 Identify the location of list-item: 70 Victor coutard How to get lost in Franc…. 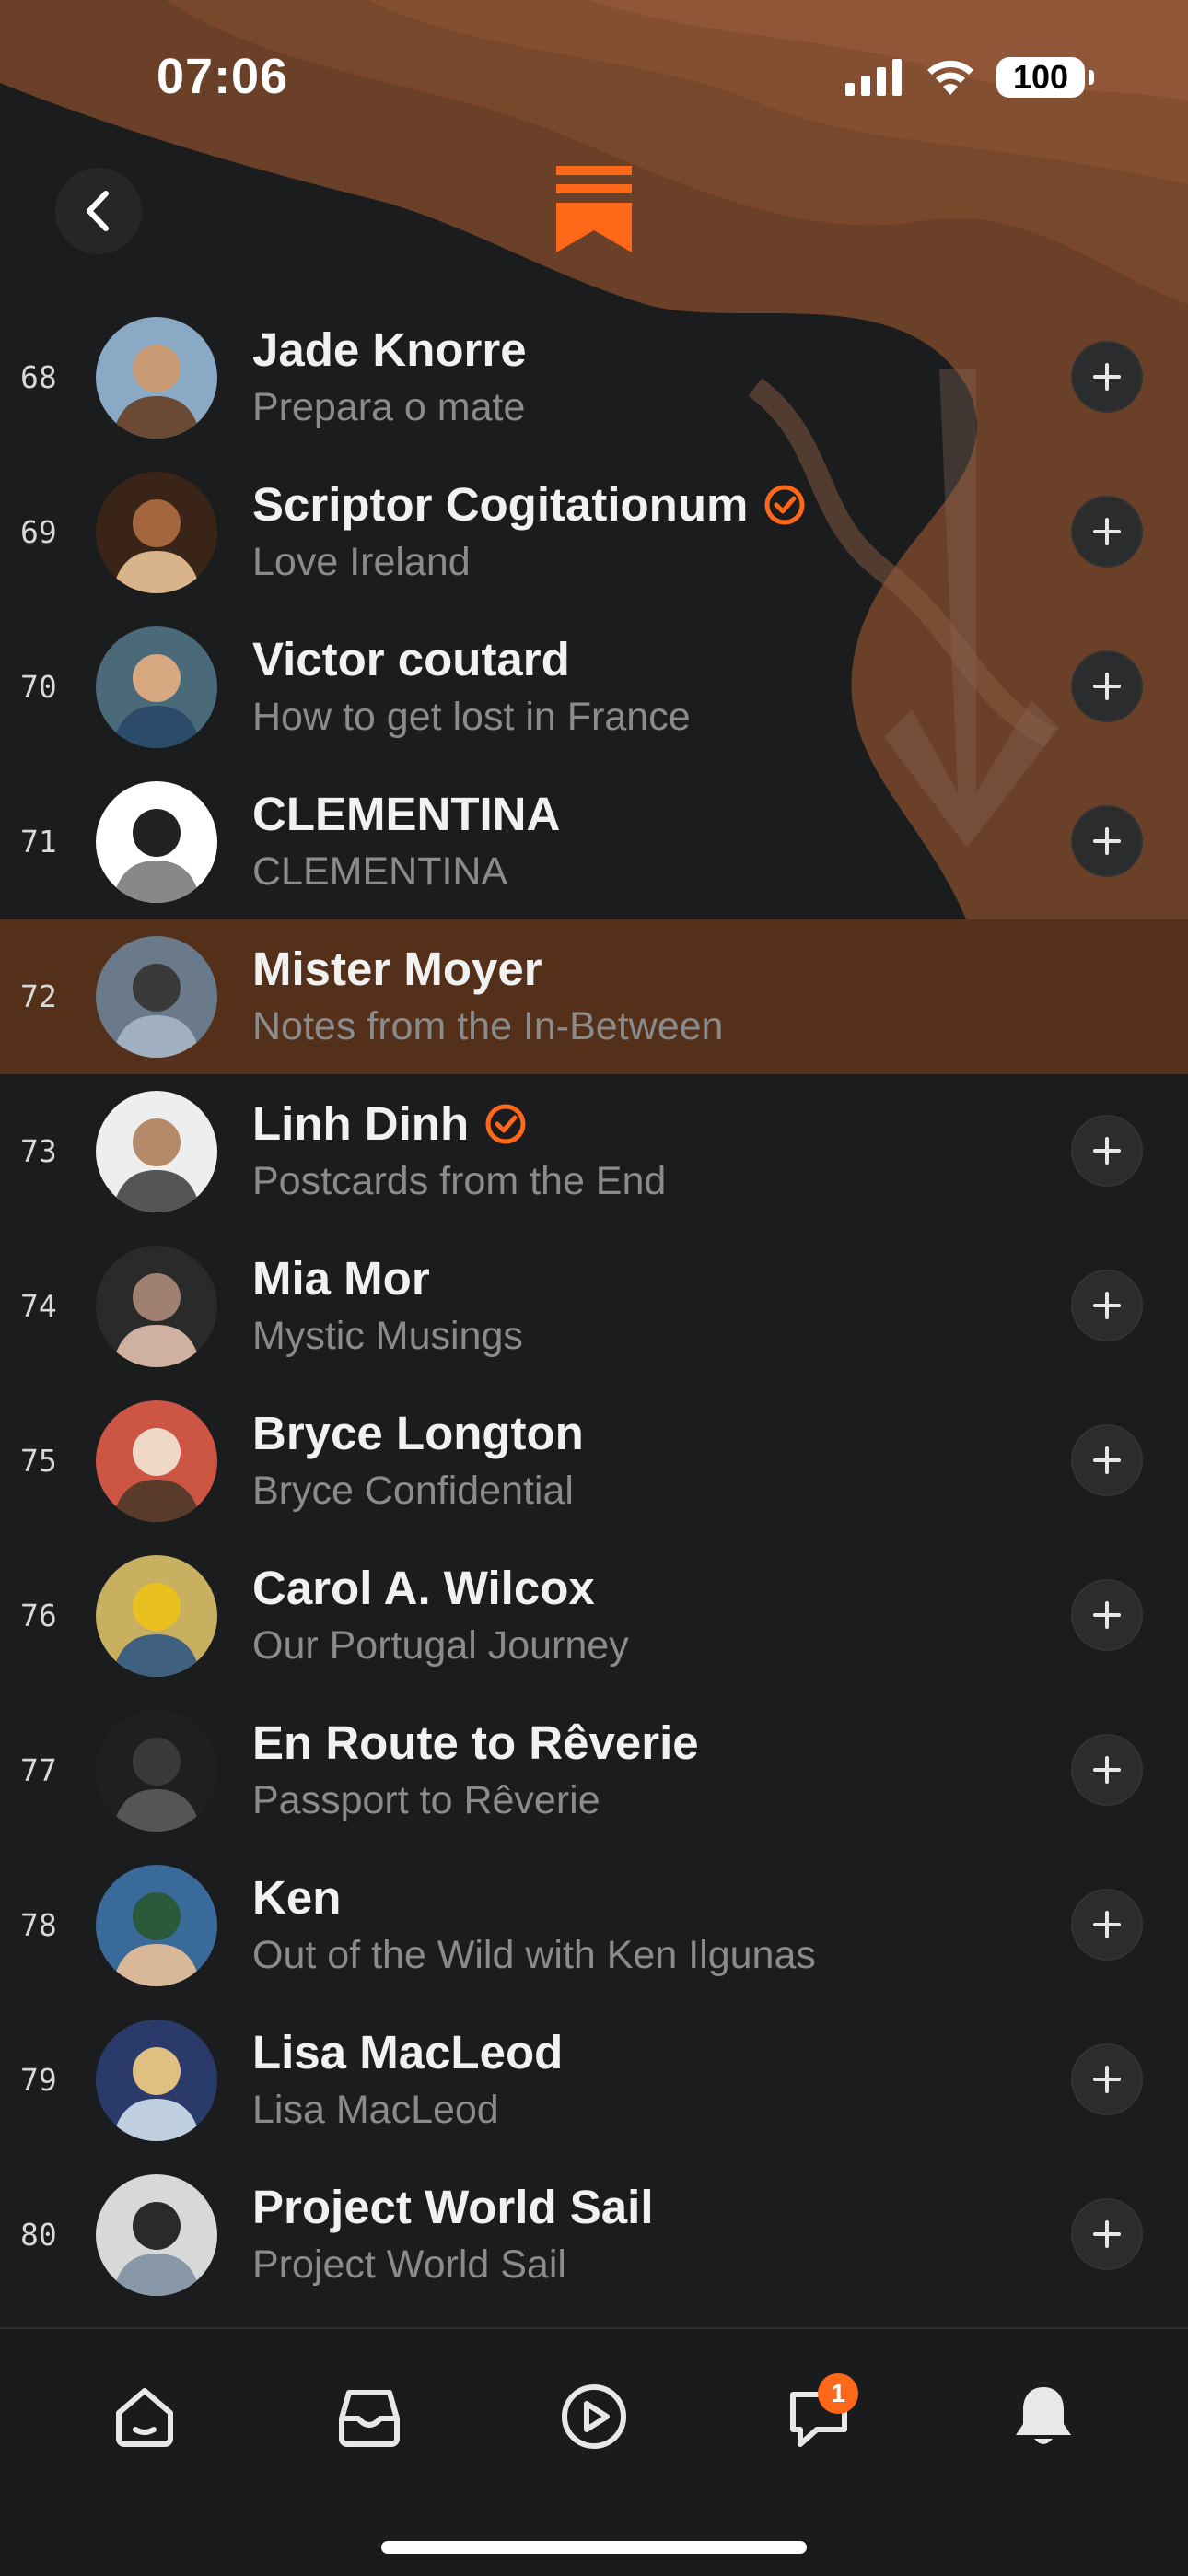
(594, 687).